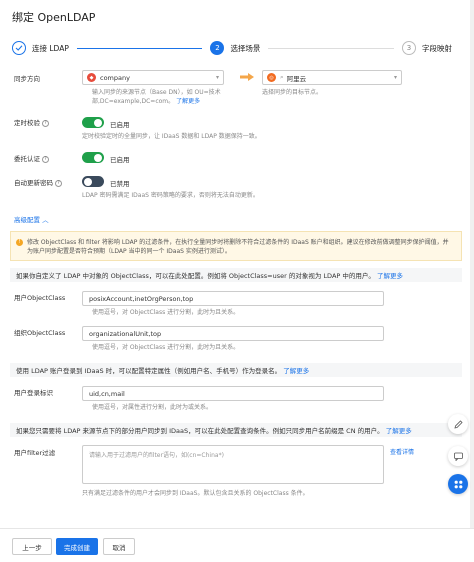 This screenshot has height=562, width=474. I want to click on dialog-header: 绑定 OpenLDAP, so click(237, 17).